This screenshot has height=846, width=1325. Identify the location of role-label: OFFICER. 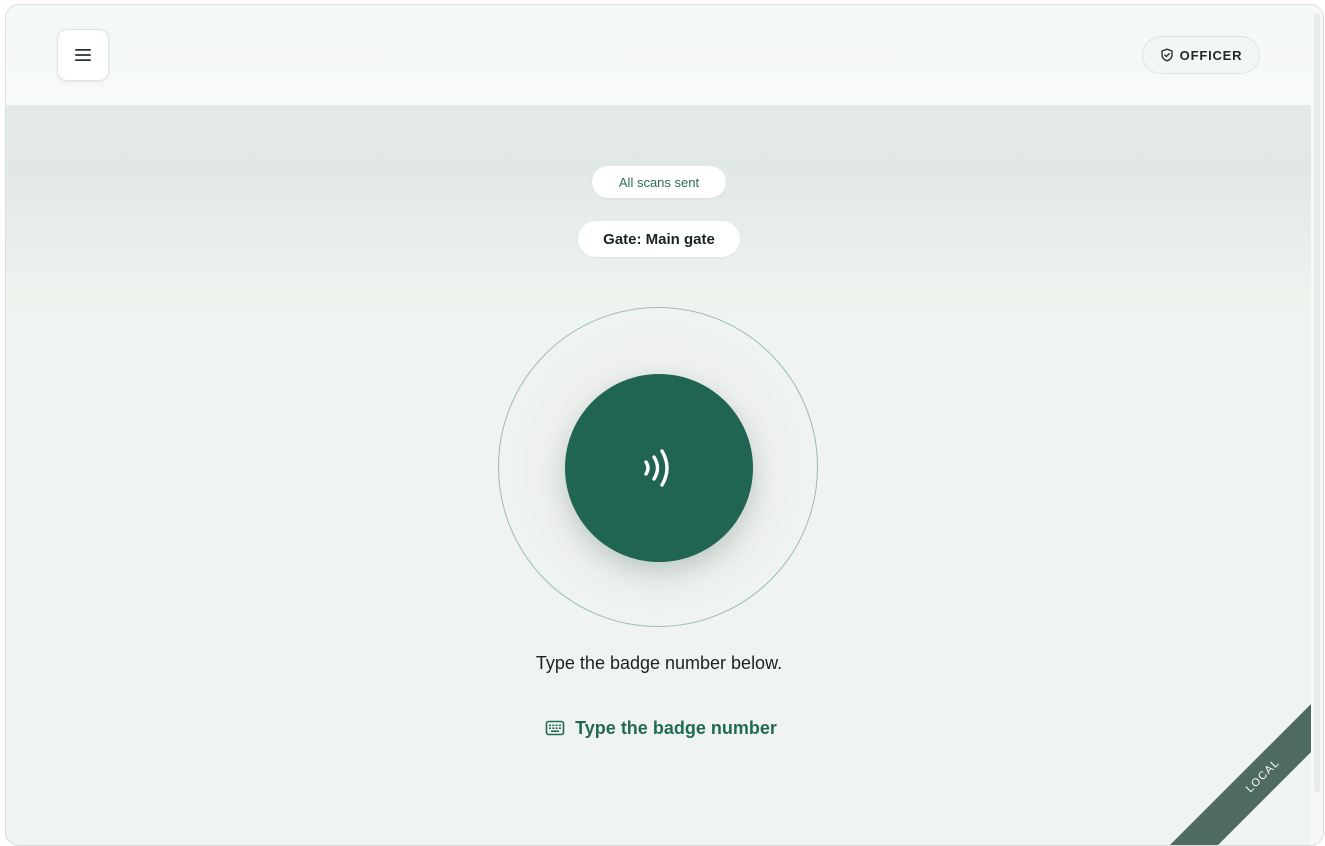
(1211, 55).